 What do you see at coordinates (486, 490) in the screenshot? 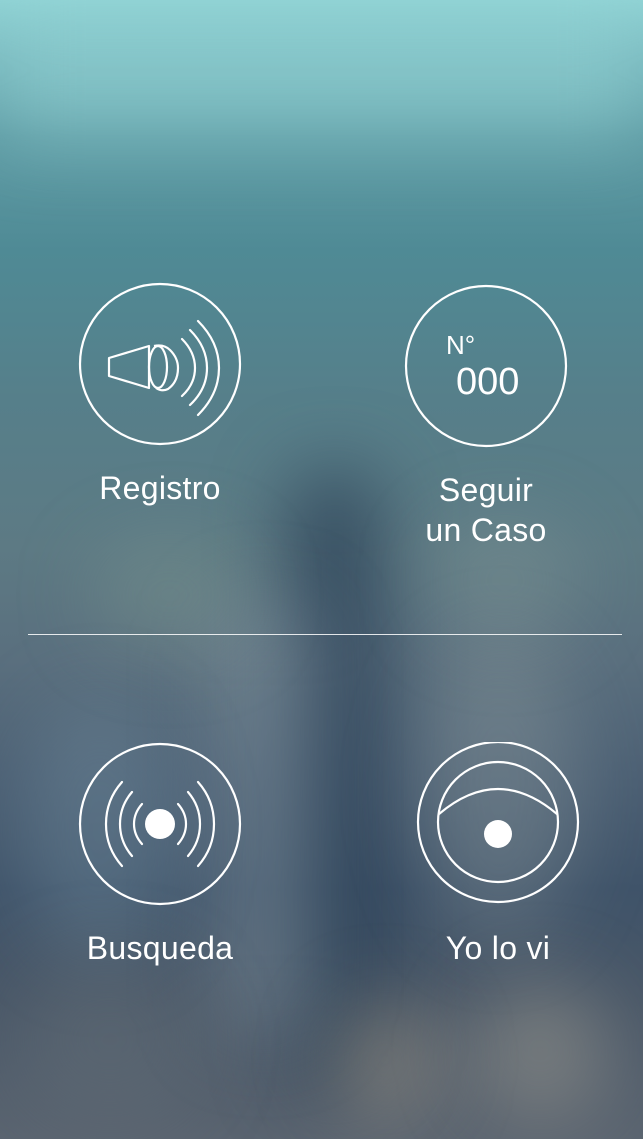
I see `seguir-caso-label-line1: Seguir` at bounding box center [486, 490].